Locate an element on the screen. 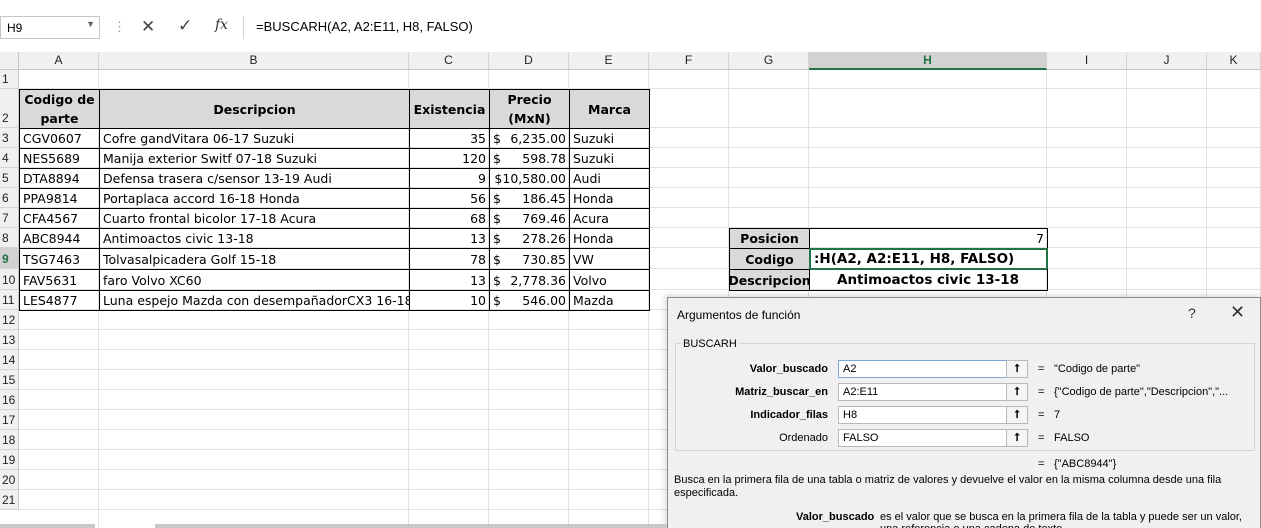 This screenshot has height=528, width=1261. row-header-19: 19 is located at coordinates (9, 460).